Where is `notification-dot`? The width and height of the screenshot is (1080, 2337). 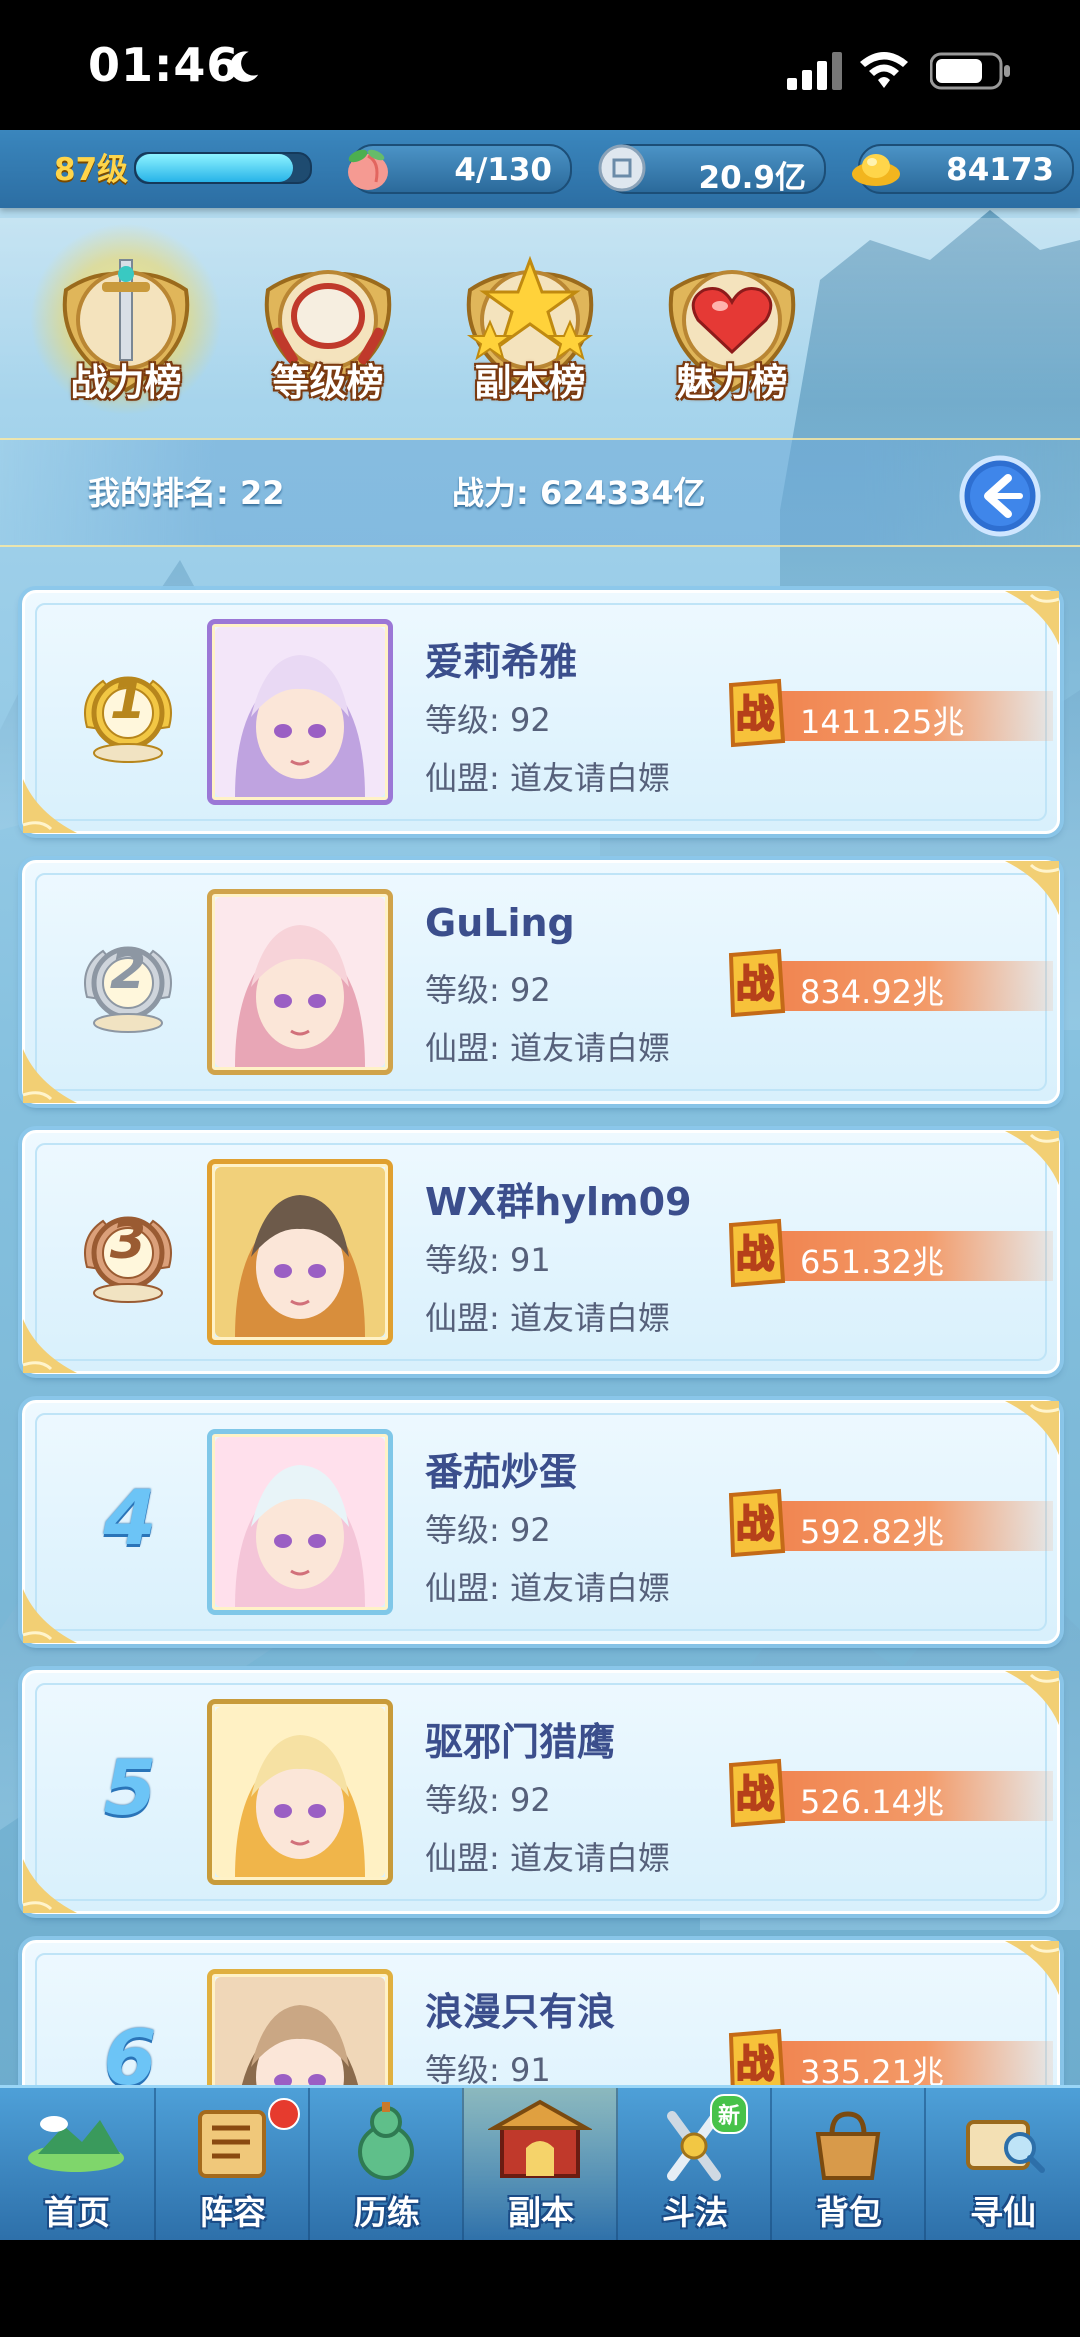
notification-dot is located at coordinates (284, 2114).